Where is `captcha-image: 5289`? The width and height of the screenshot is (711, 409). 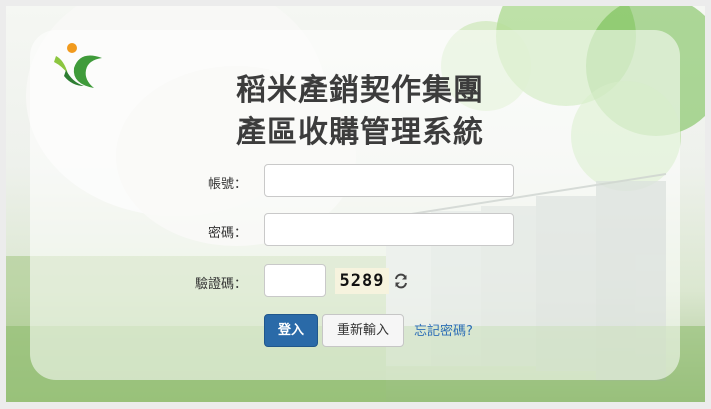
captcha-image: 5289 is located at coordinates (362, 281).